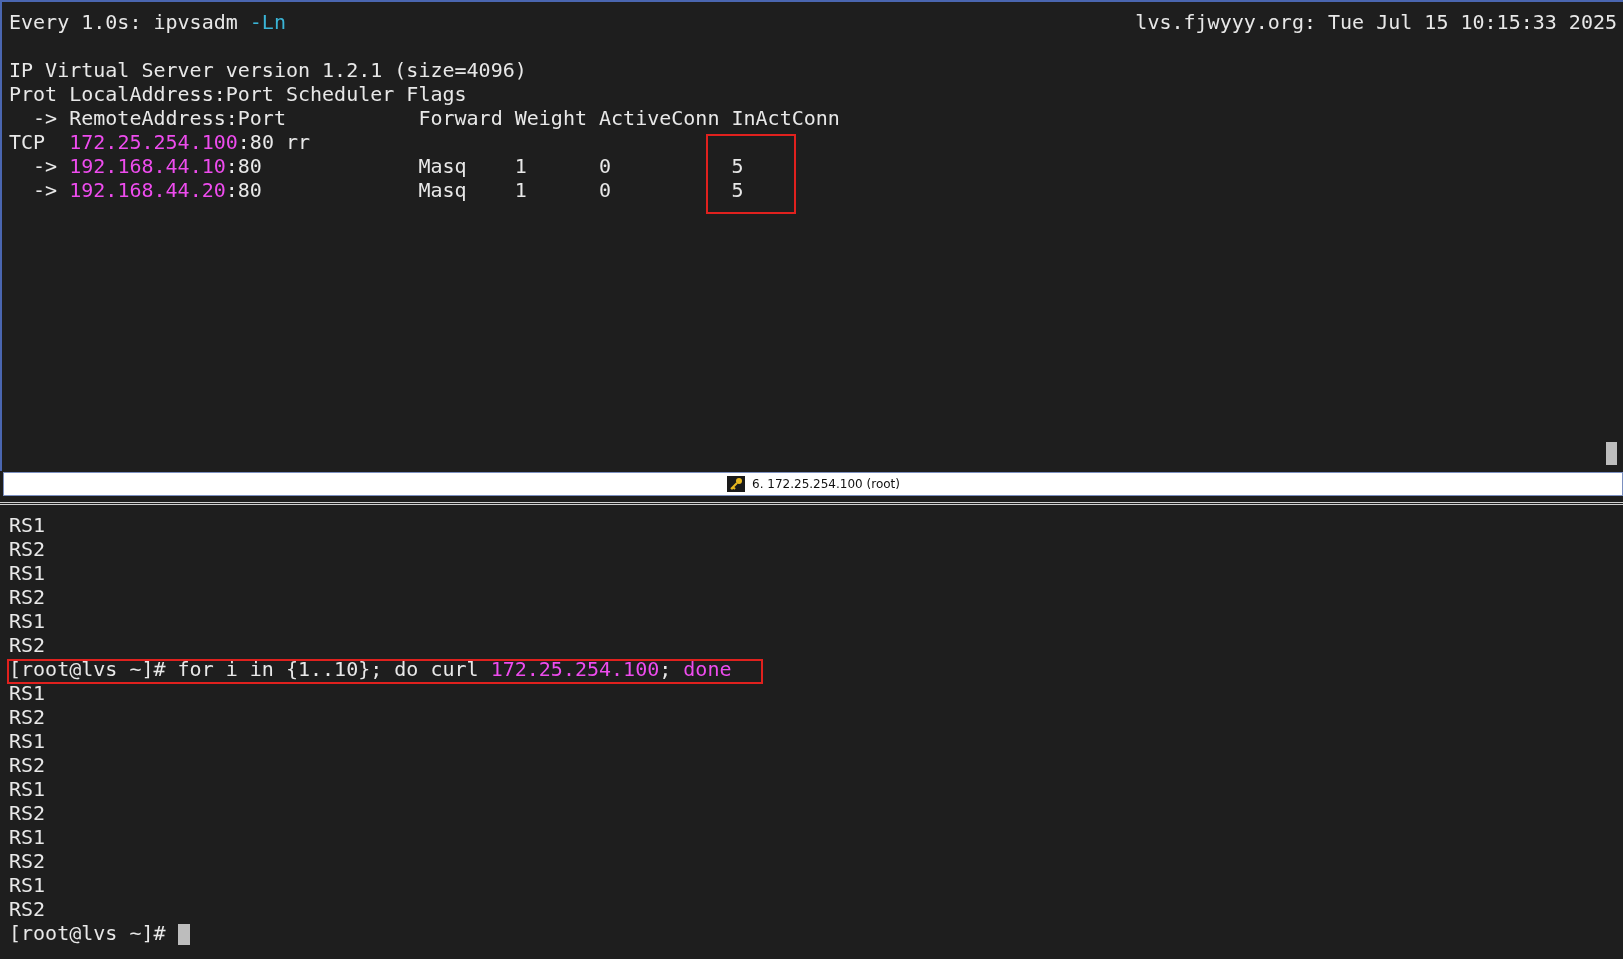 This screenshot has height=959, width=1623. What do you see at coordinates (826, 484) in the screenshot?
I see `session-title: 6. 172.25.254.100 (root)` at bounding box center [826, 484].